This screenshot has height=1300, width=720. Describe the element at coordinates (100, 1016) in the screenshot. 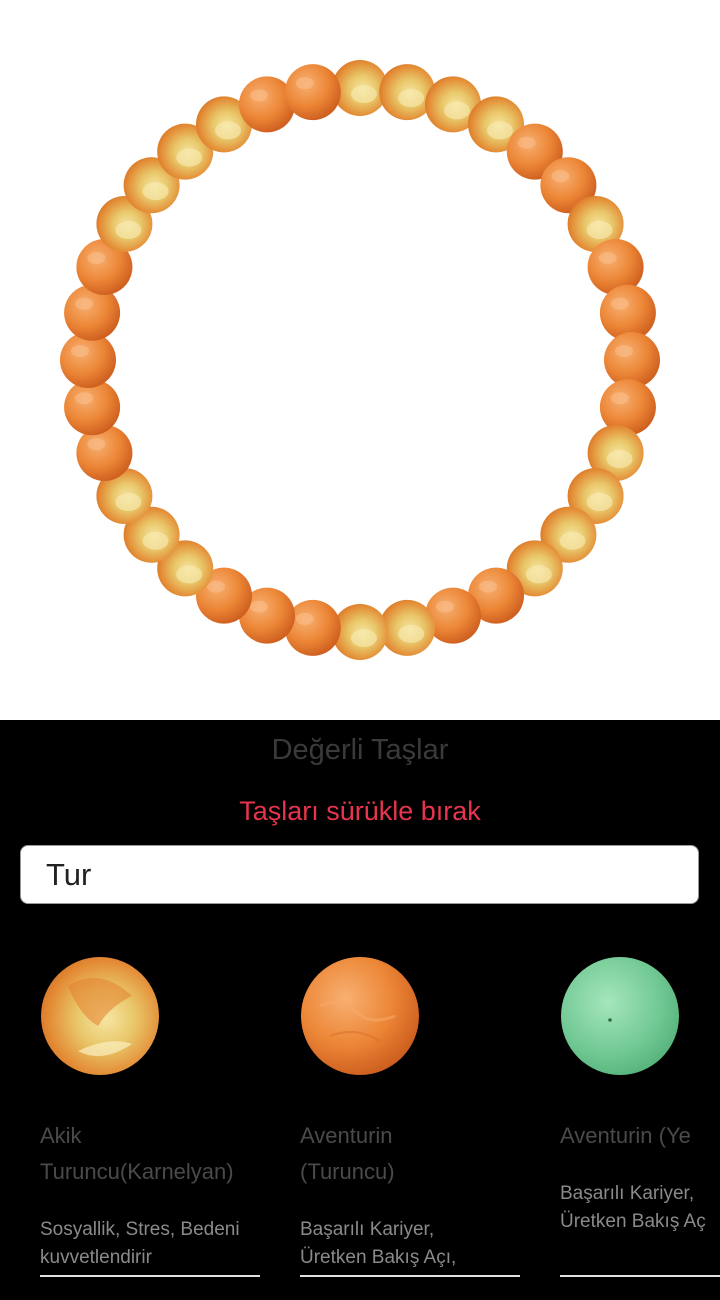

I see `akik-stone-image` at that location.